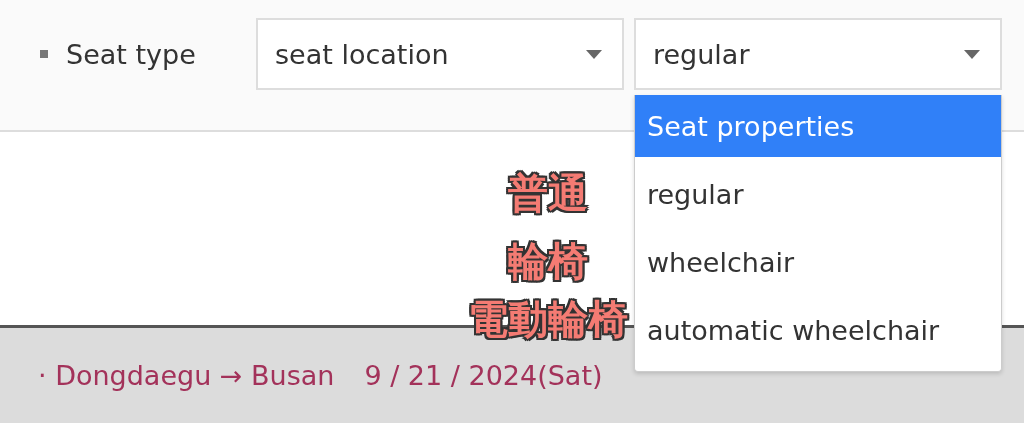 The image size is (1024, 423). Describe the element at coordinates (818, 54) in the screenshot. I see `dropdown-select: regular` at that location.